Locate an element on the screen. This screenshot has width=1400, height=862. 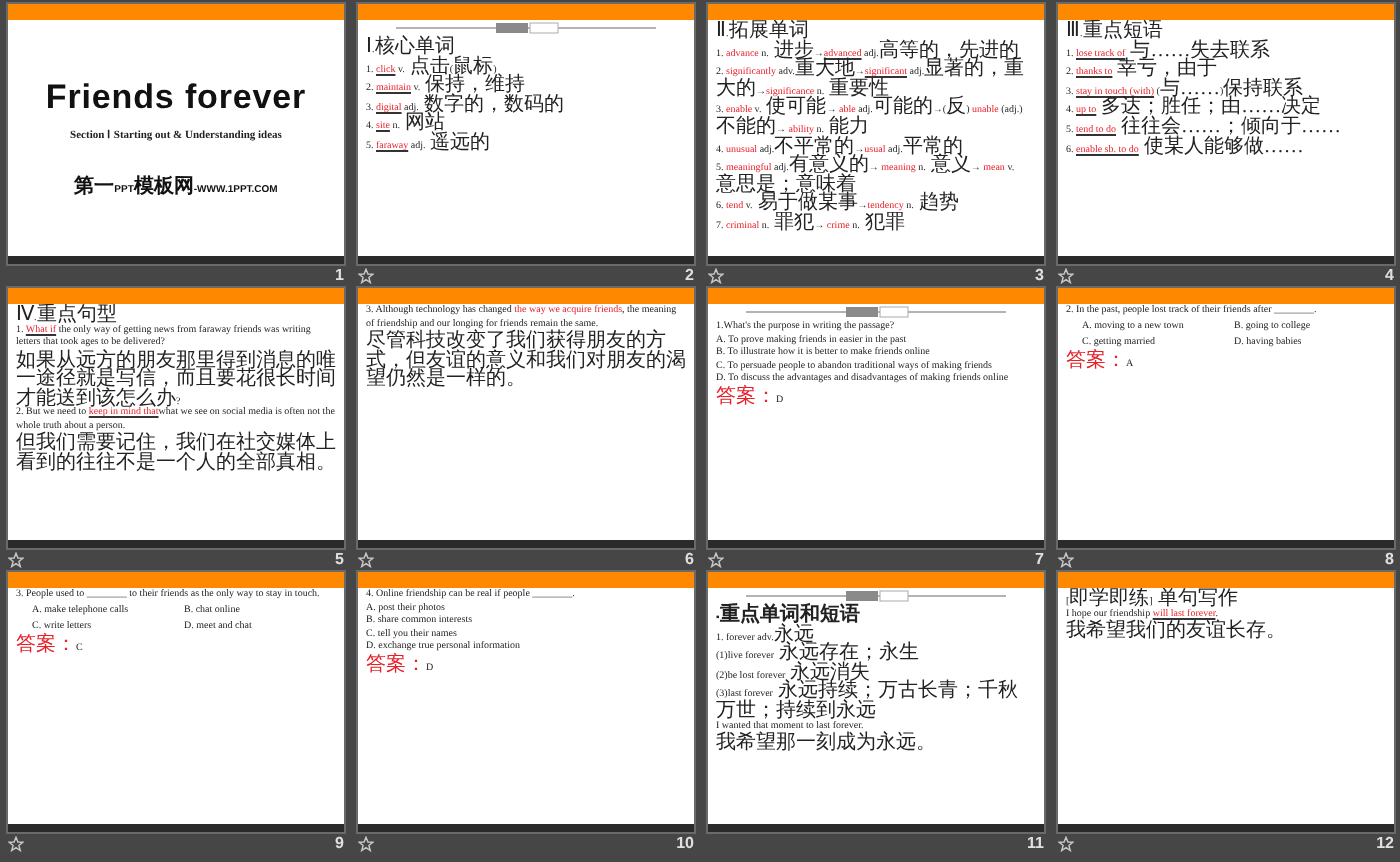
slide-number: 12 is located at coordinates (1385, 844).